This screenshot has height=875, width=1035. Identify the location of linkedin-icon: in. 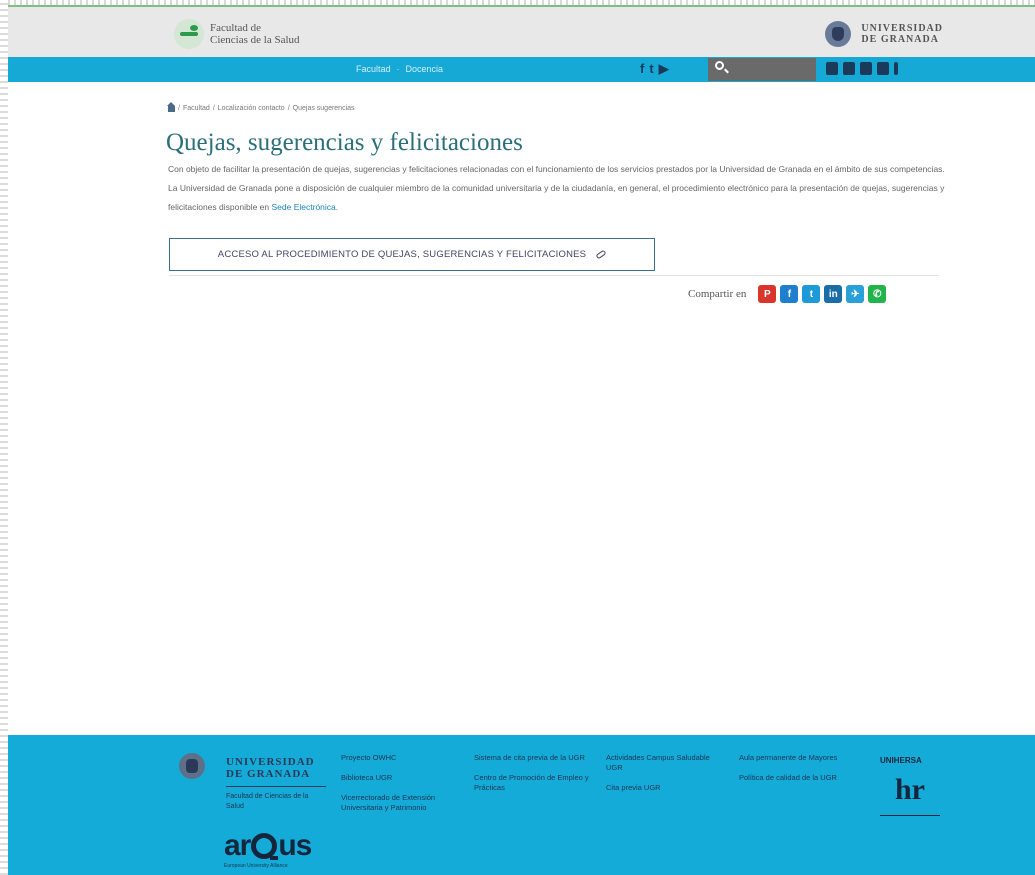
(833, 294).